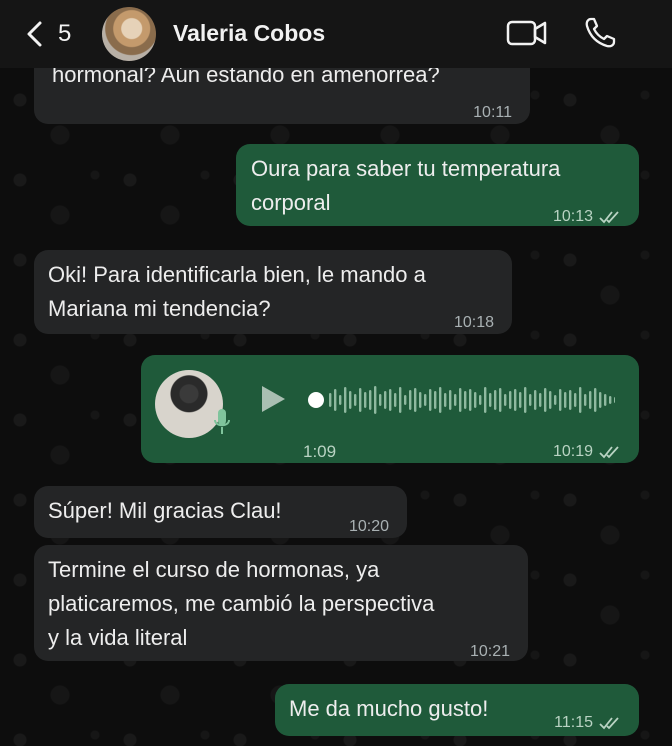 The height and width of the screenshot is (746, 672). What do you see at coordinates (54, 34) in the screenshot?
I see `back-button: 5` at bounding box center [54, 34].